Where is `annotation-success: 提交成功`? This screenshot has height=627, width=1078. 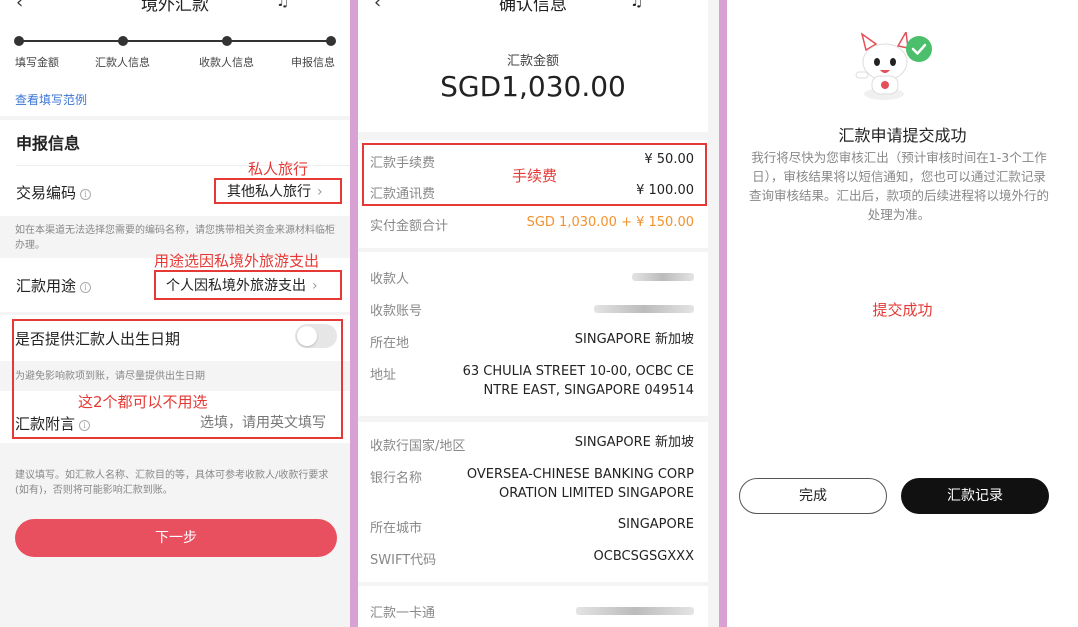
annotation-success: 提交成功 is located at coordinates (902, 310).